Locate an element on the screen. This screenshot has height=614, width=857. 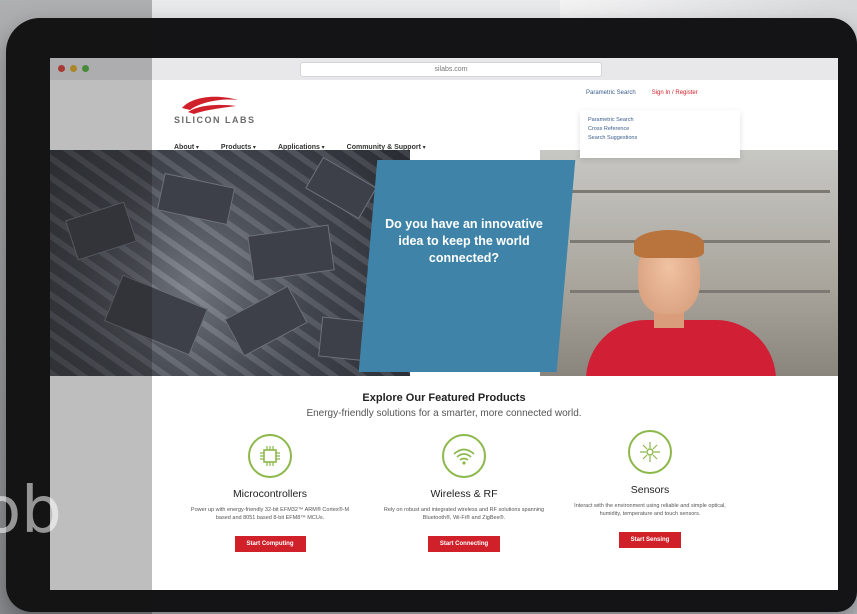
product-title: Wireless & RF is located at coordinates (464, 494).